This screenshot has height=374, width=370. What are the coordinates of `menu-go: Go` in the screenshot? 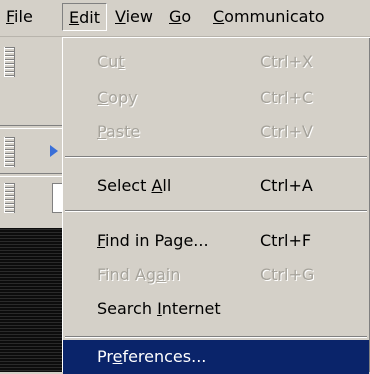 It's located at (180, 17).